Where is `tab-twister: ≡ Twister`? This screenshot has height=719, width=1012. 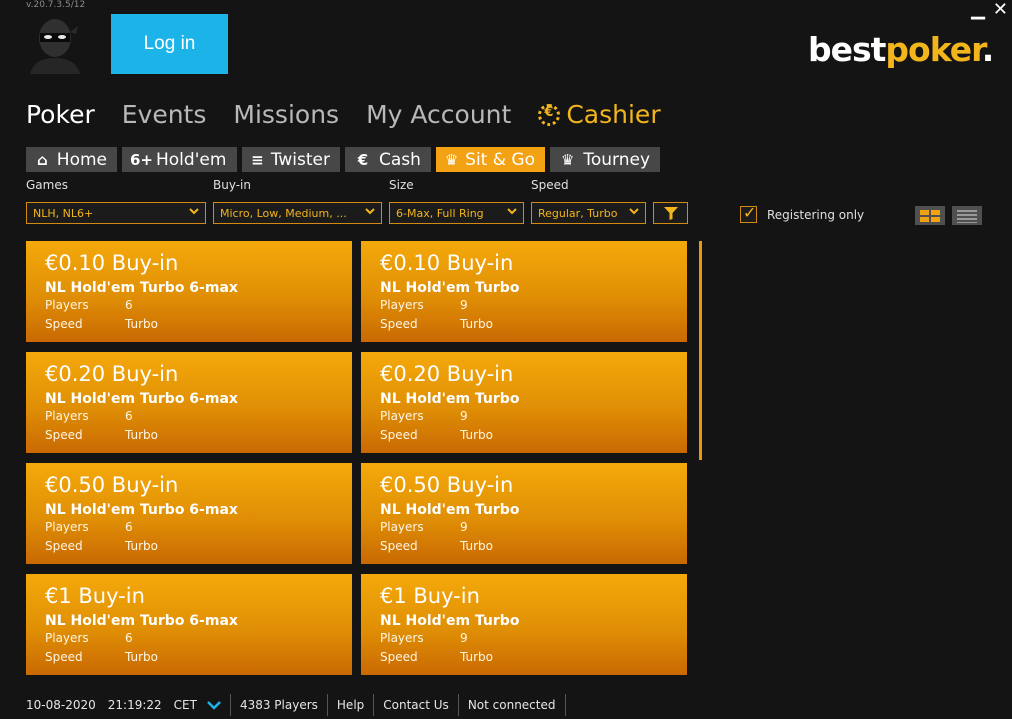
tab-twister: ≡ Twister is located at coordinates (291, 159).